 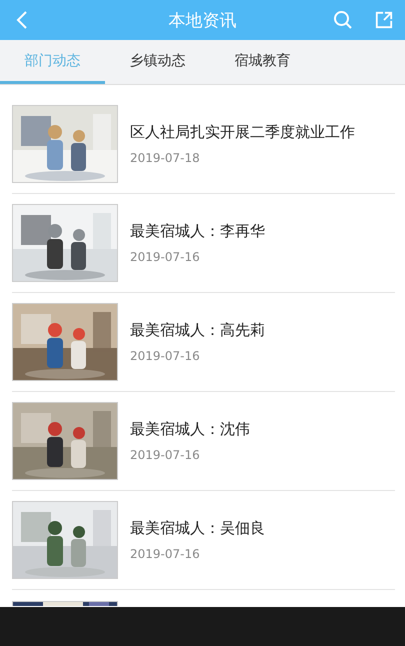 I want to click on tab: 宿城教育, so click(x=262, y=62).